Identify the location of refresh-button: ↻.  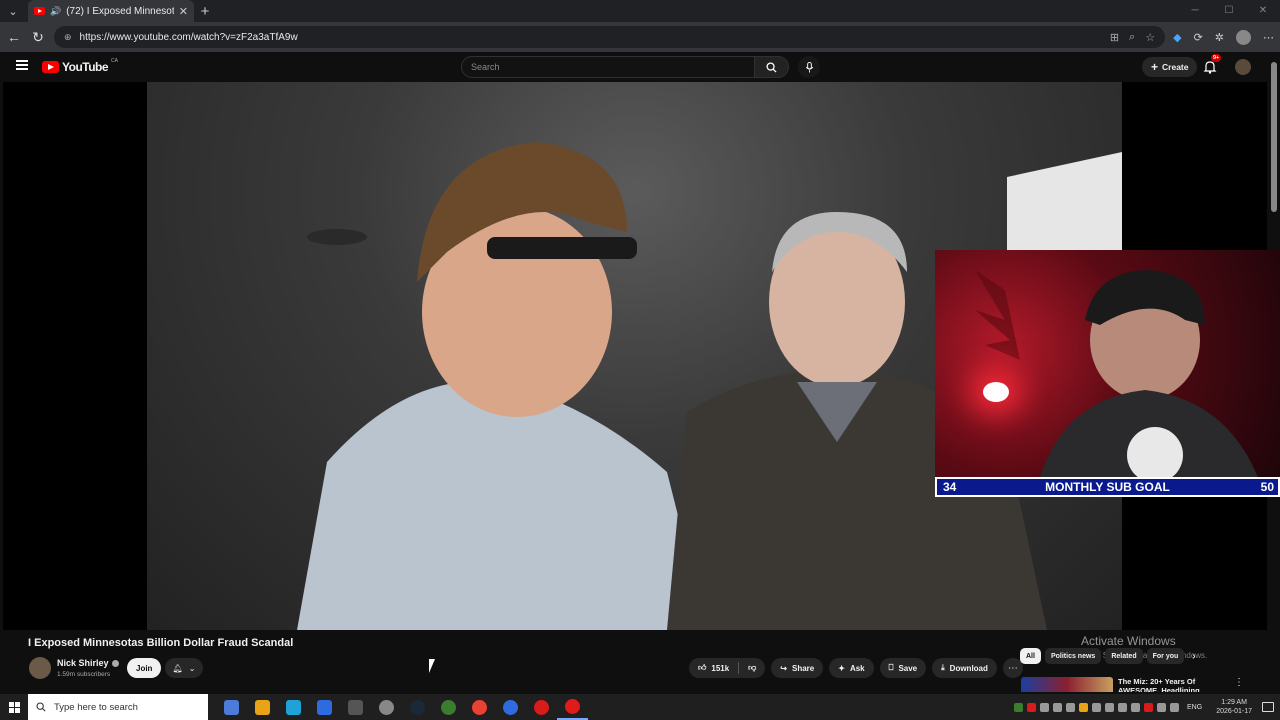
(38, 37).